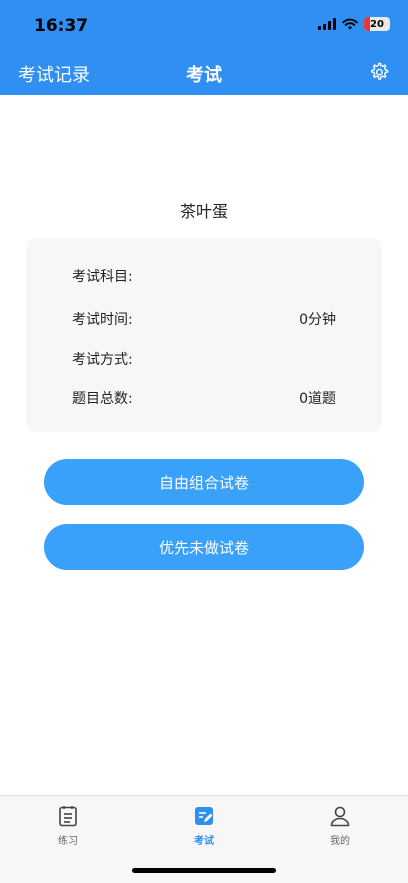  Describe the element at coordinates (350, 24) in the screenshot. I see `wifi-icon` at that location.